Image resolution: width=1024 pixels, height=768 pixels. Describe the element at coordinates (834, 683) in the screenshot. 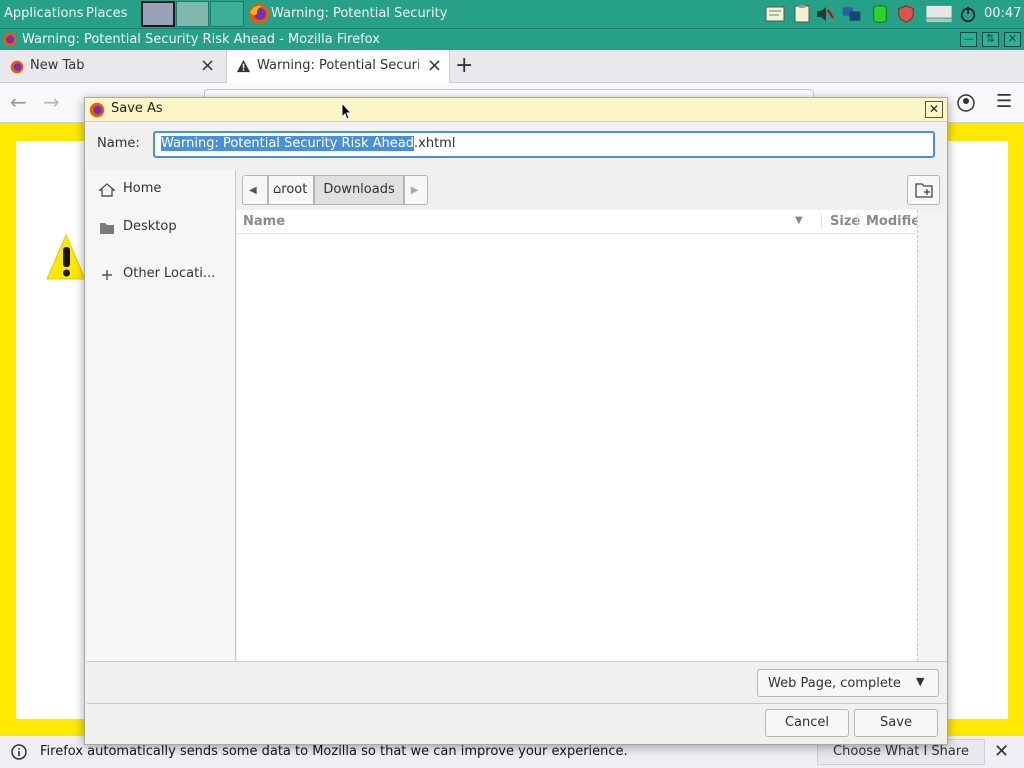

I see `file-type-label: Web Page, complete` at that location.